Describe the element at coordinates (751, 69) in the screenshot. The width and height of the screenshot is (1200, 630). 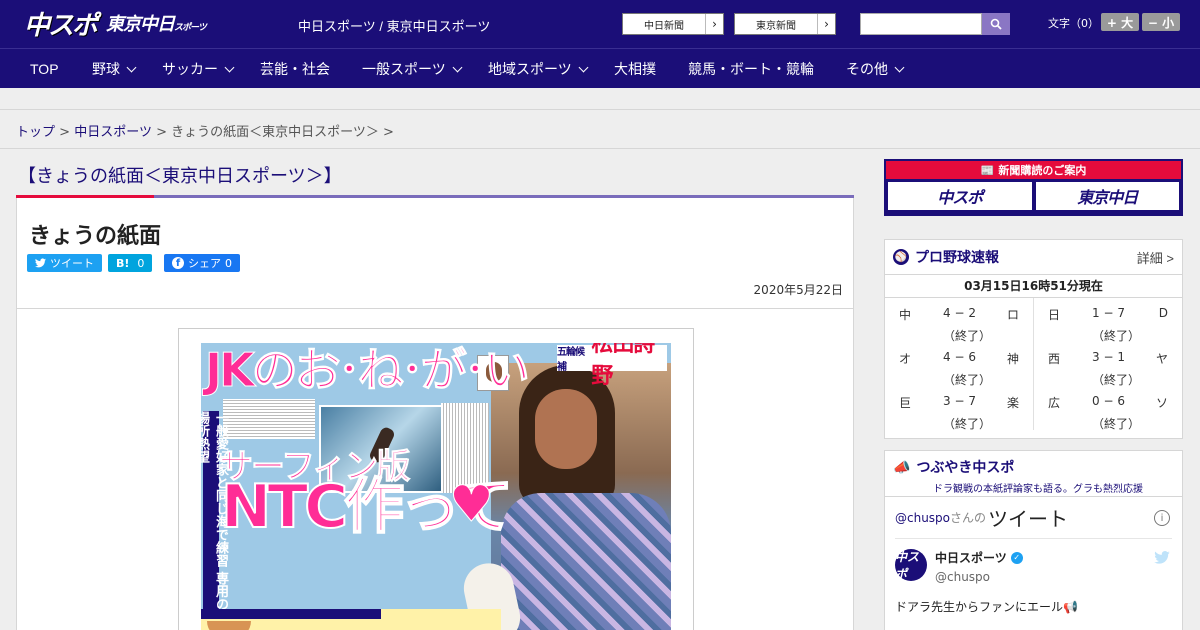
I see `nav-item-racing: 競馬・ボート・競輪` at that location.